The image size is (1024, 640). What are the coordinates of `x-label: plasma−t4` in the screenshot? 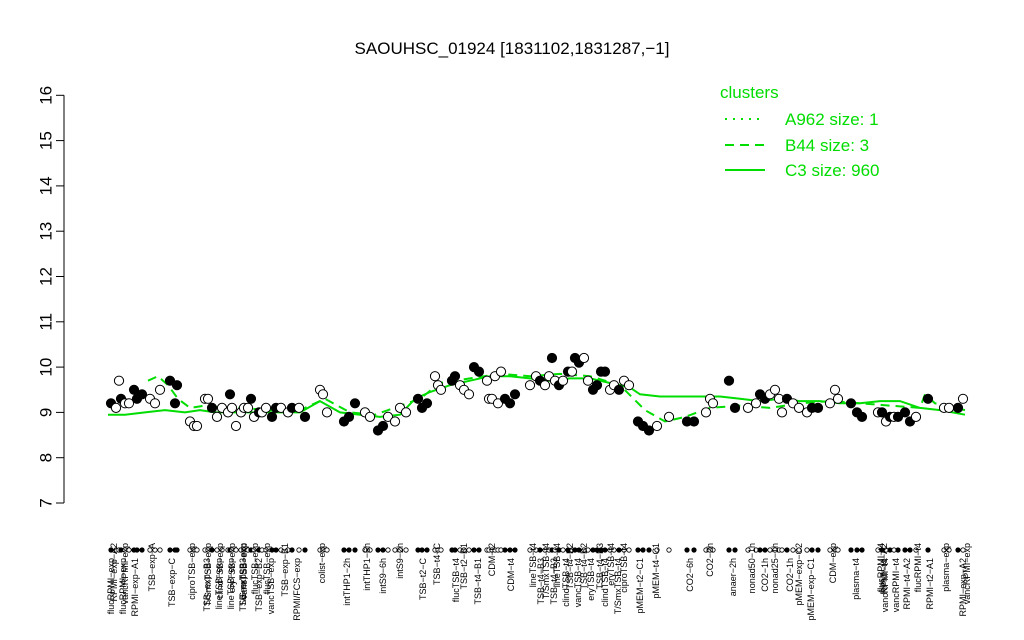 It's located at (856, 579).